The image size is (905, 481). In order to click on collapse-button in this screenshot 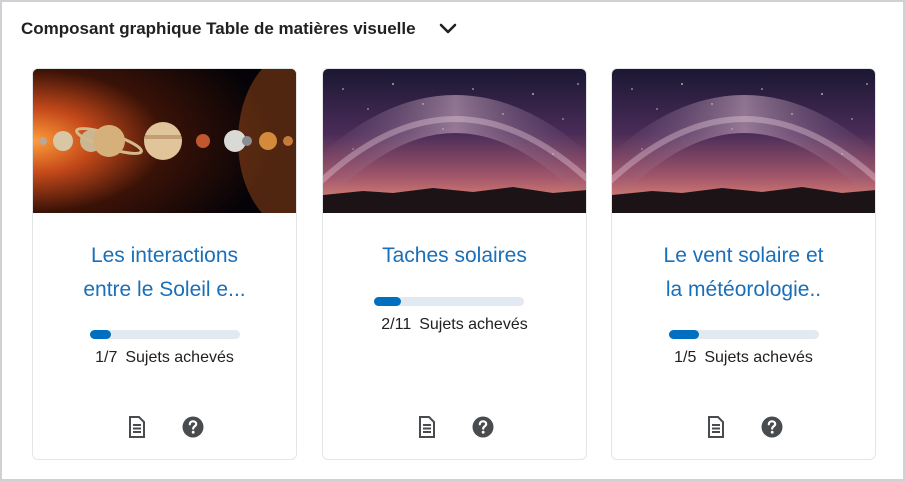, I will do `click(448, 29)`.